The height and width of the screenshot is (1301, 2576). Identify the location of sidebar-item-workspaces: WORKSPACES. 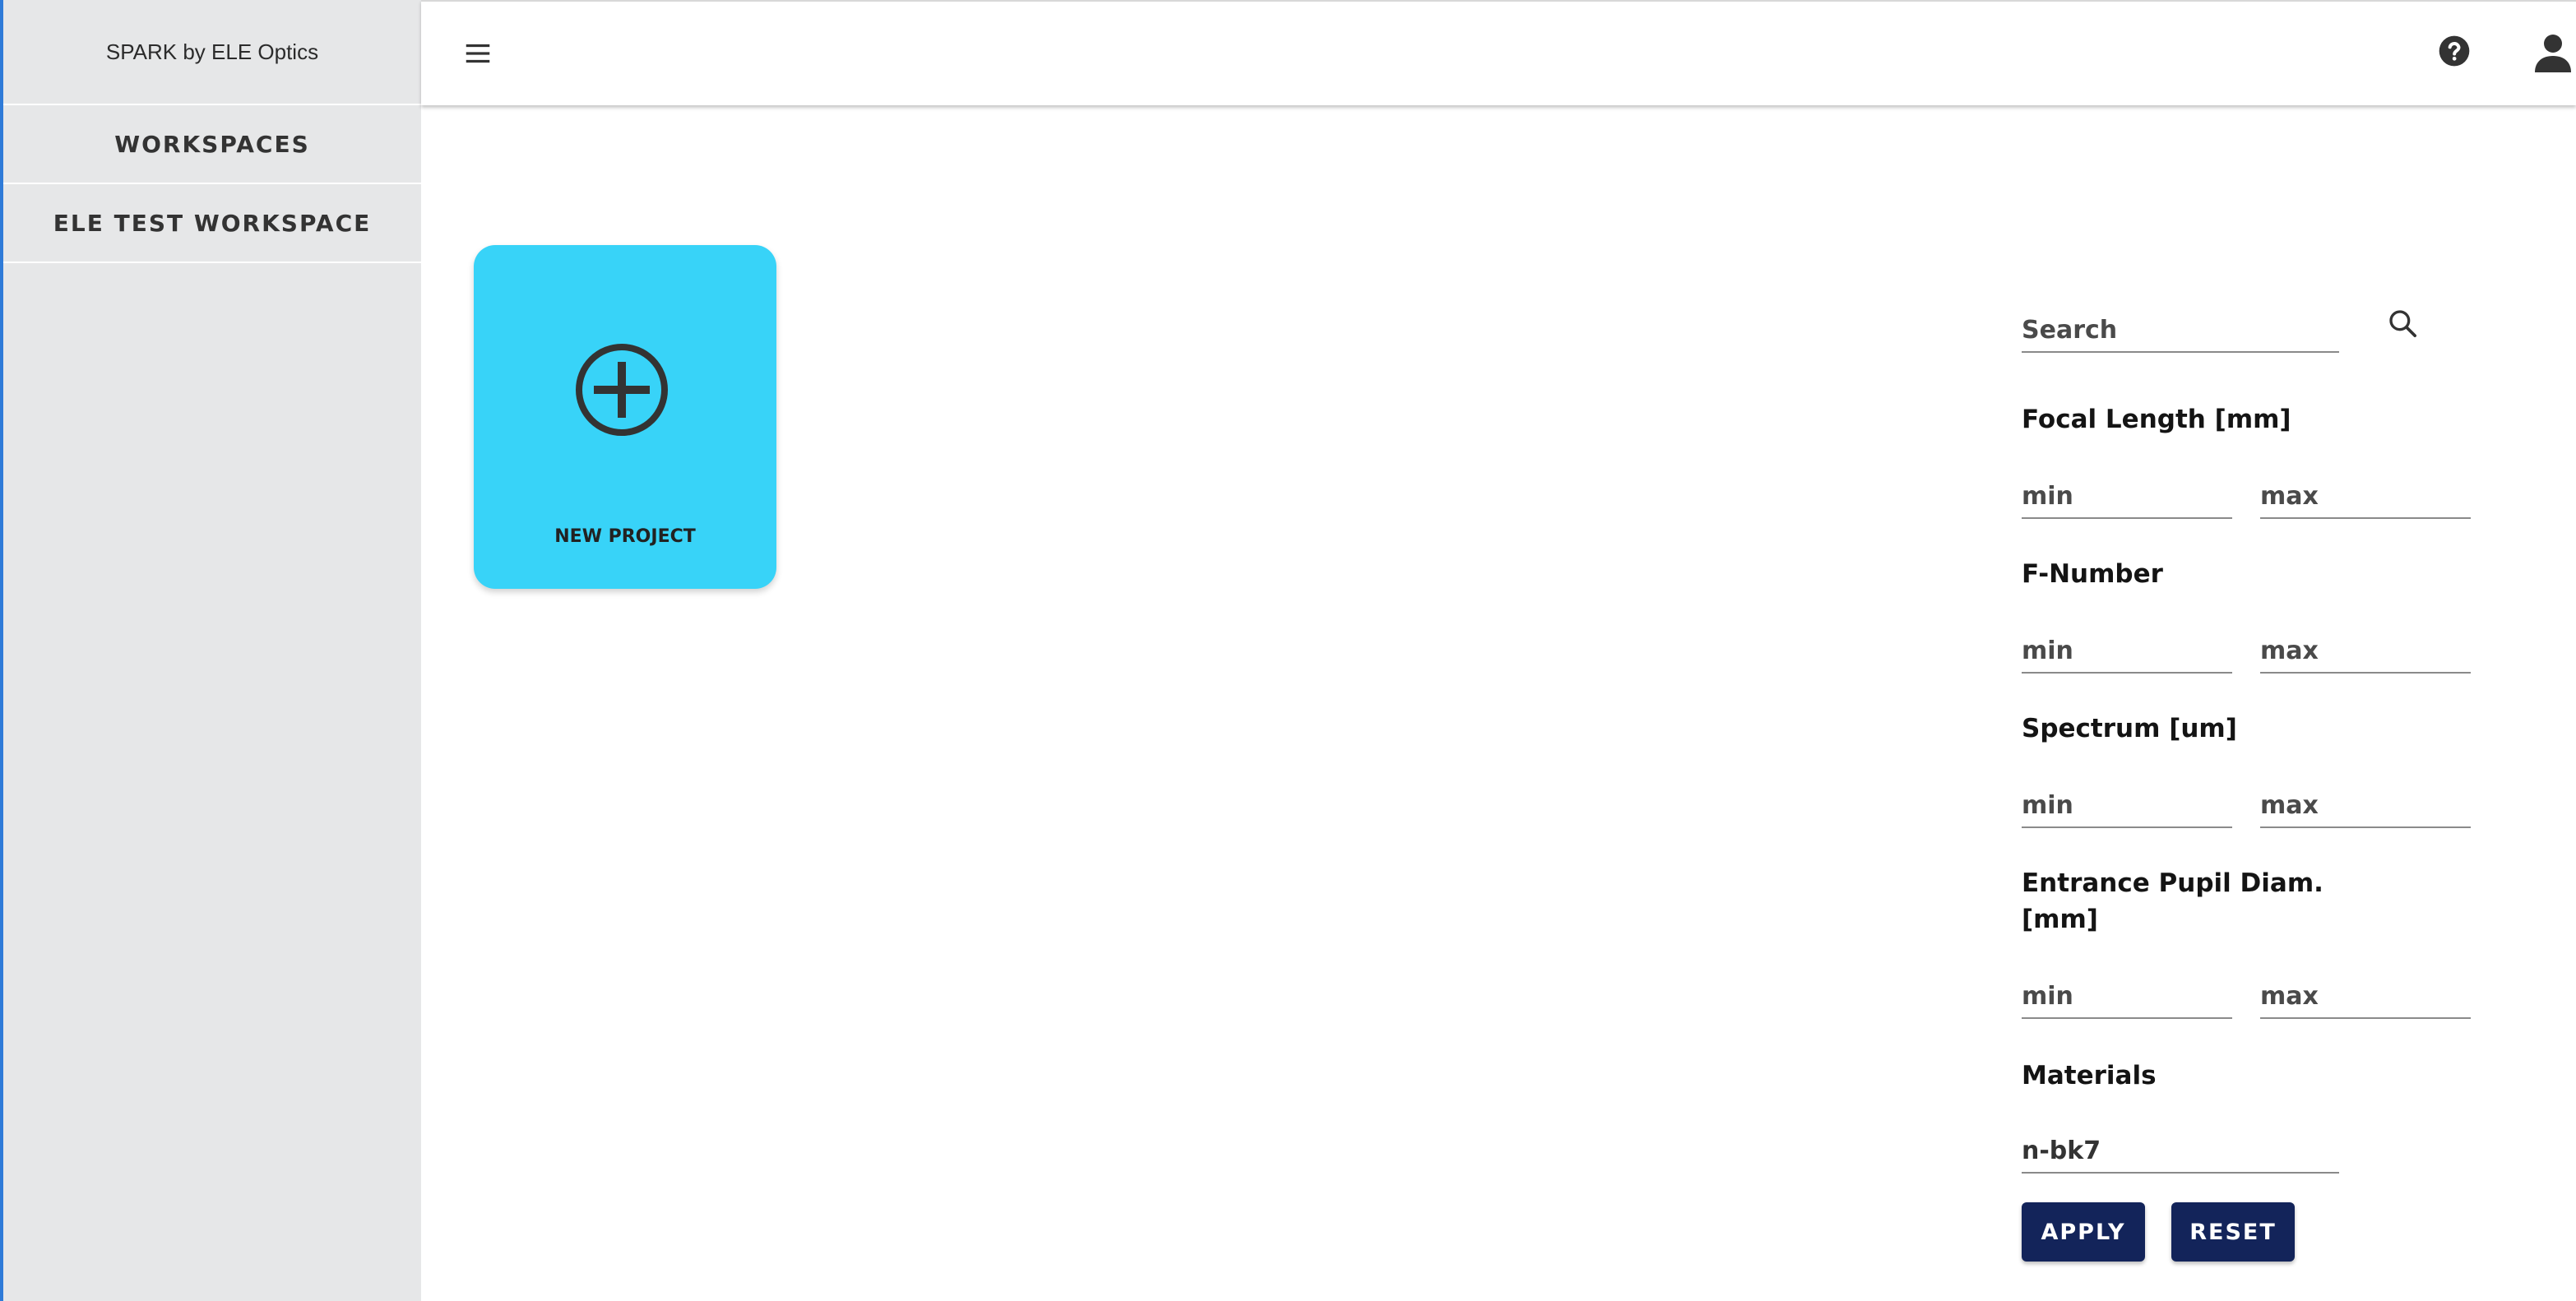
(212, 144).